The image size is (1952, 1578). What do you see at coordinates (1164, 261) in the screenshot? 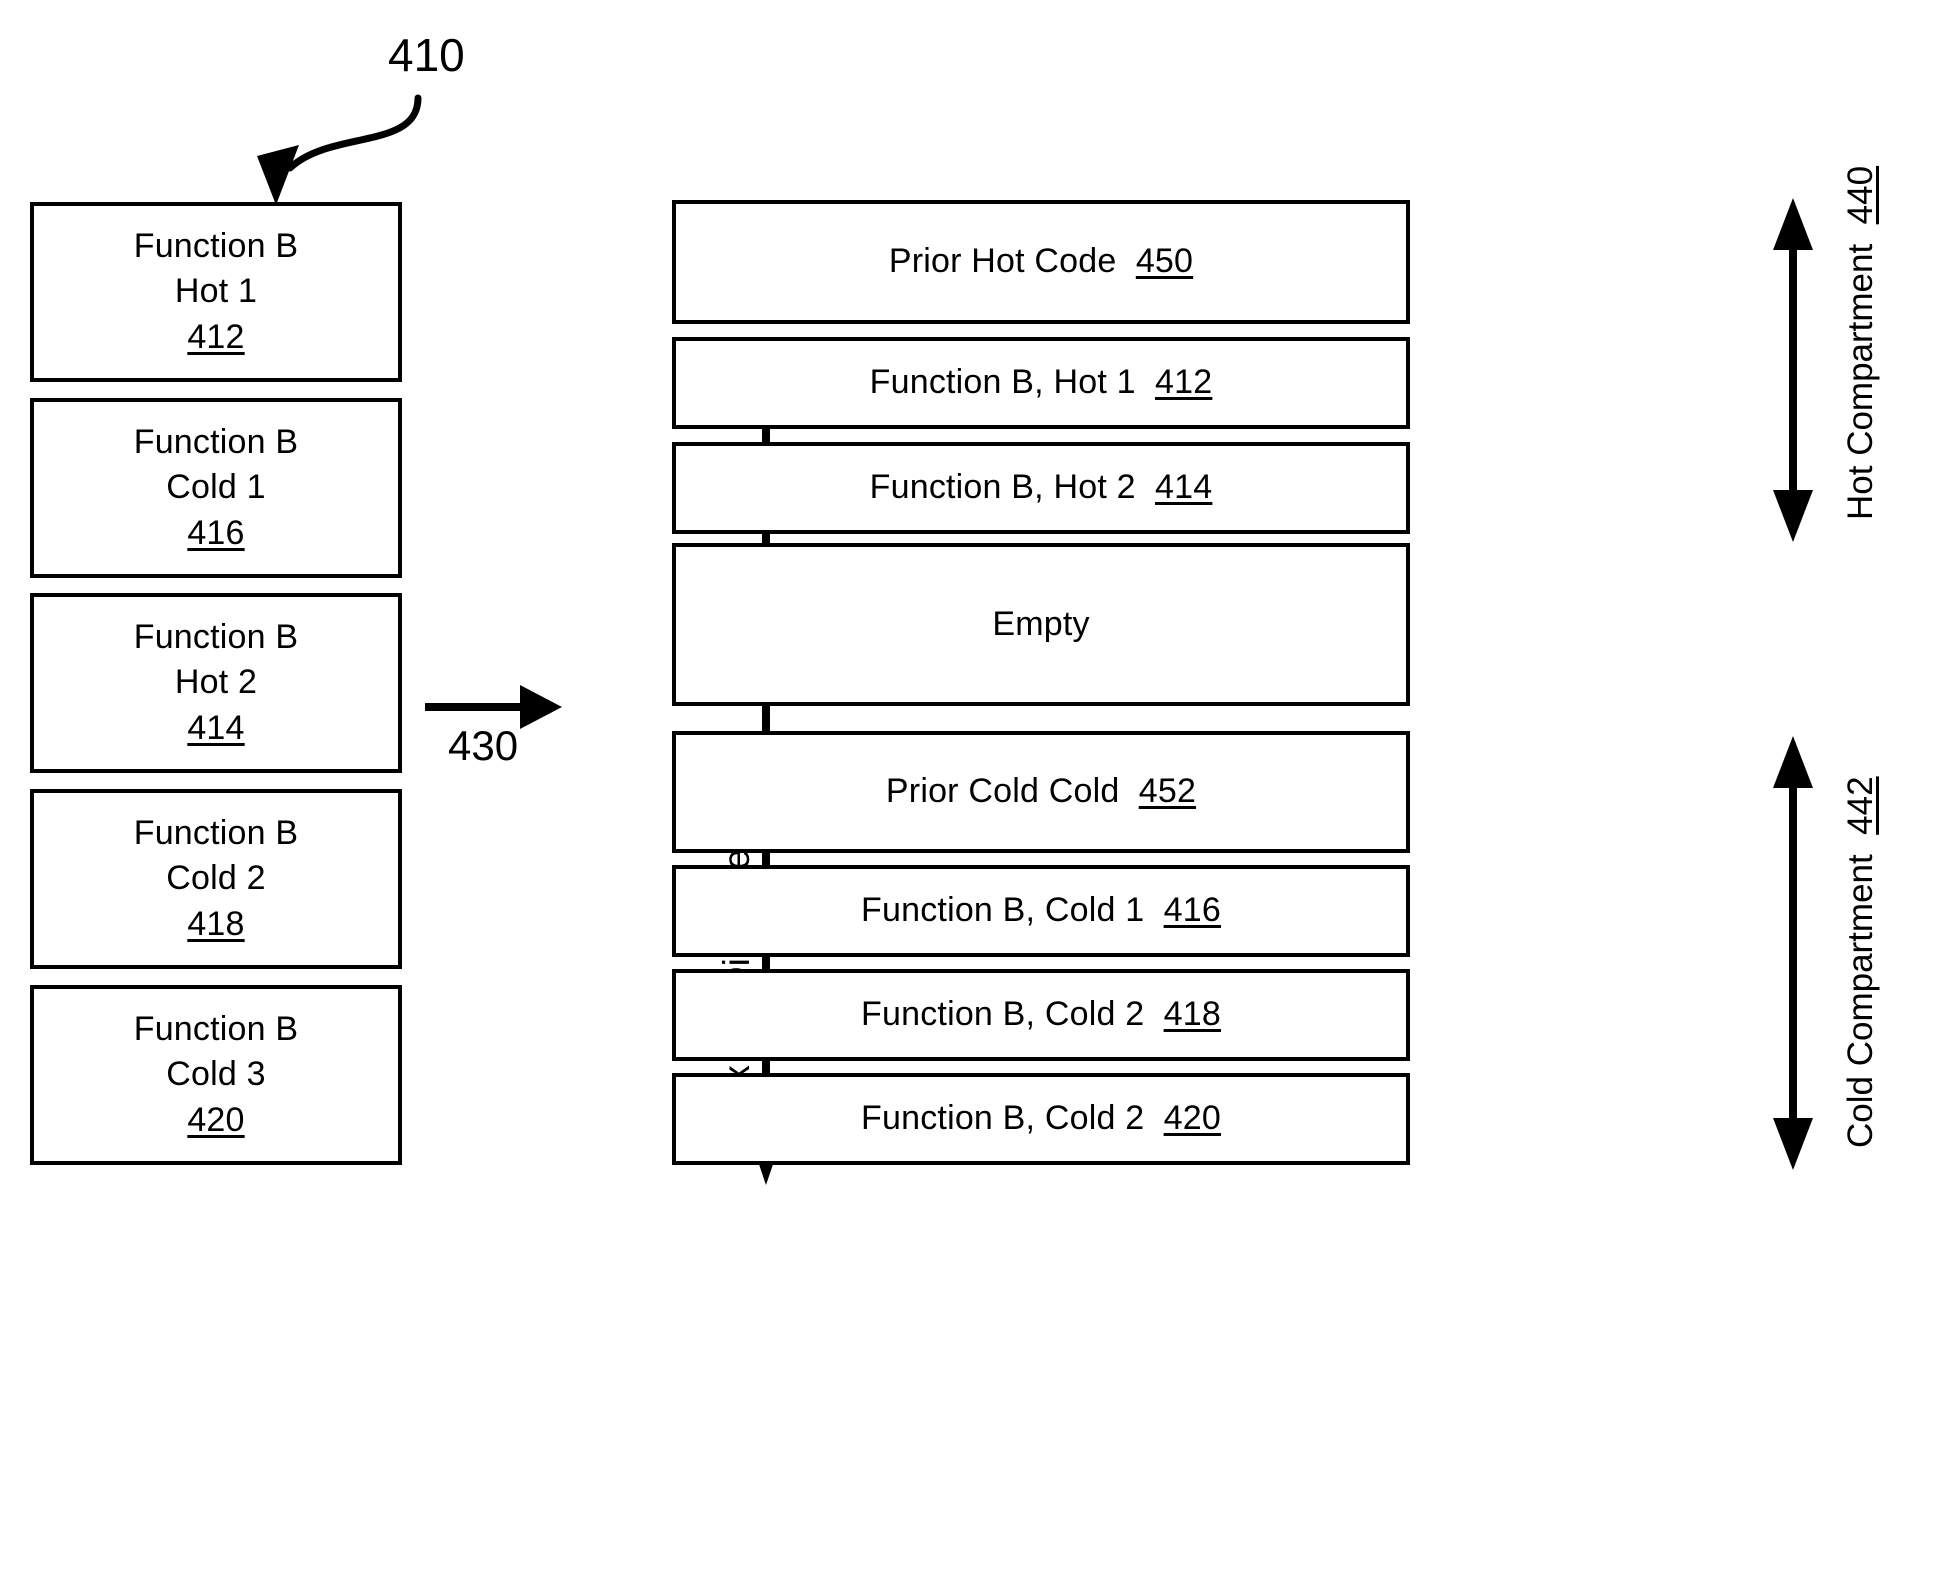
I see `right-box-prior-hot-code-ref: 450` at bounding box center [1164, 261].